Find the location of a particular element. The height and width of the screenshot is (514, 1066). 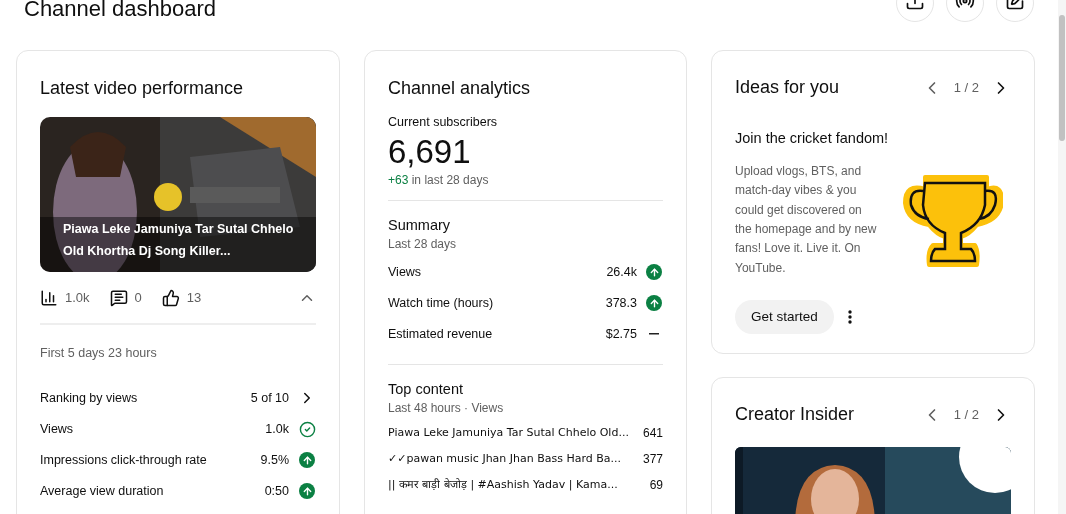

card-title: Latest video performance is located at coordinates (142, 88).